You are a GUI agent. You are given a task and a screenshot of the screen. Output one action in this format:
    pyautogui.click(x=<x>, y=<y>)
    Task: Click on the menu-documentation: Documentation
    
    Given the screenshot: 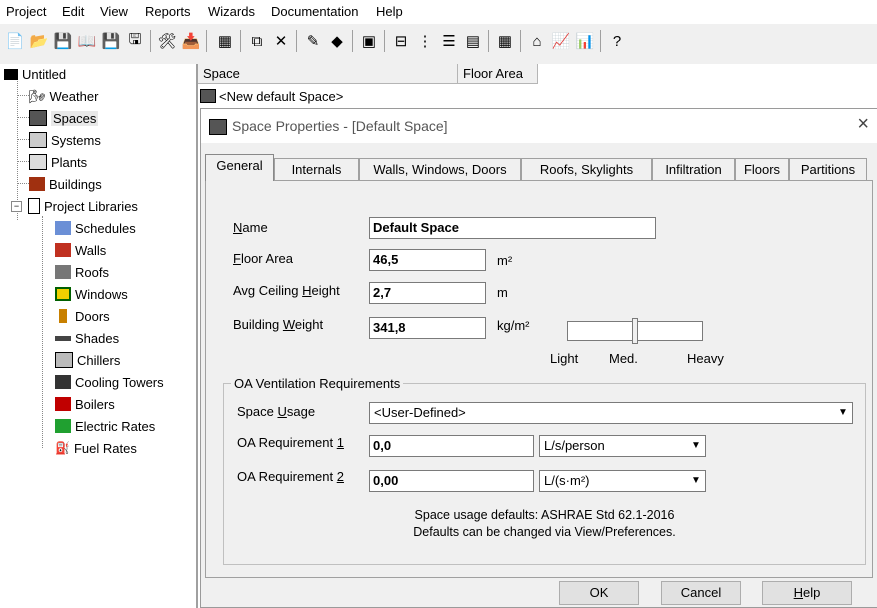 What is the action you would take?
    pyautogui.click(x=314, y=11)
    